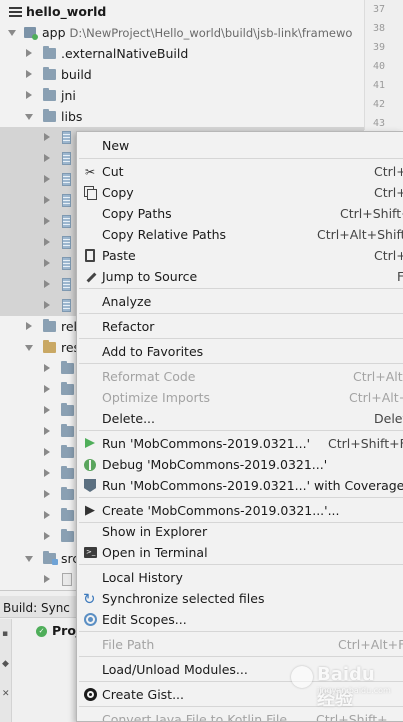 Image resolution: width=403 pixels, height=722 pixels. What do you see at coordinates (5, 634) in the screenshot?
I see `pin-icon: ▪` at bounding box center [5, 634].